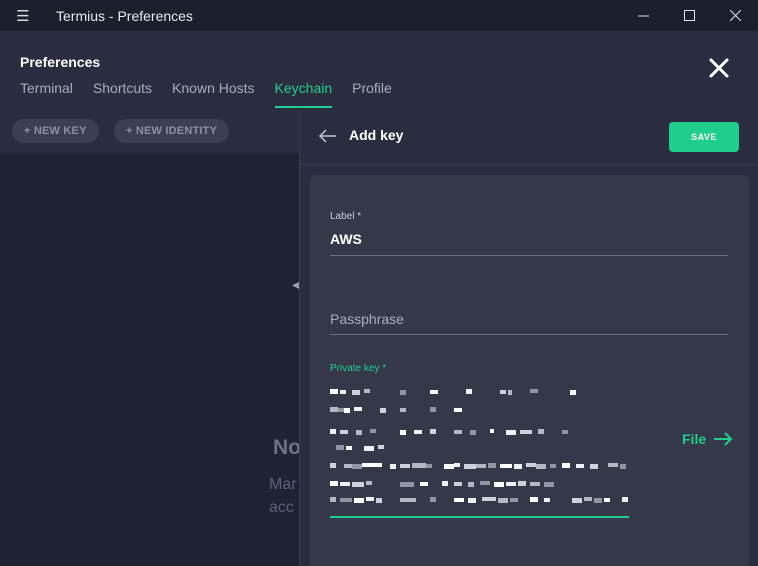 This screenshot has height=566, width=758. What do you see at coordinates (124, 15) in the screenshot?
I see `window-title: Termius - Preferences` at bounding box center [124, 15].